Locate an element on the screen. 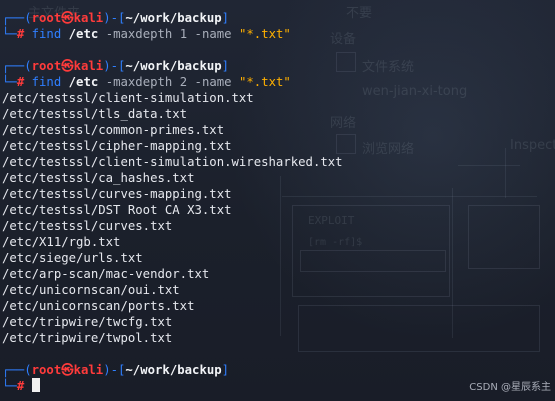  csdn-watermark: CSDN @星辰系主 is located at coordinates (510, 387).